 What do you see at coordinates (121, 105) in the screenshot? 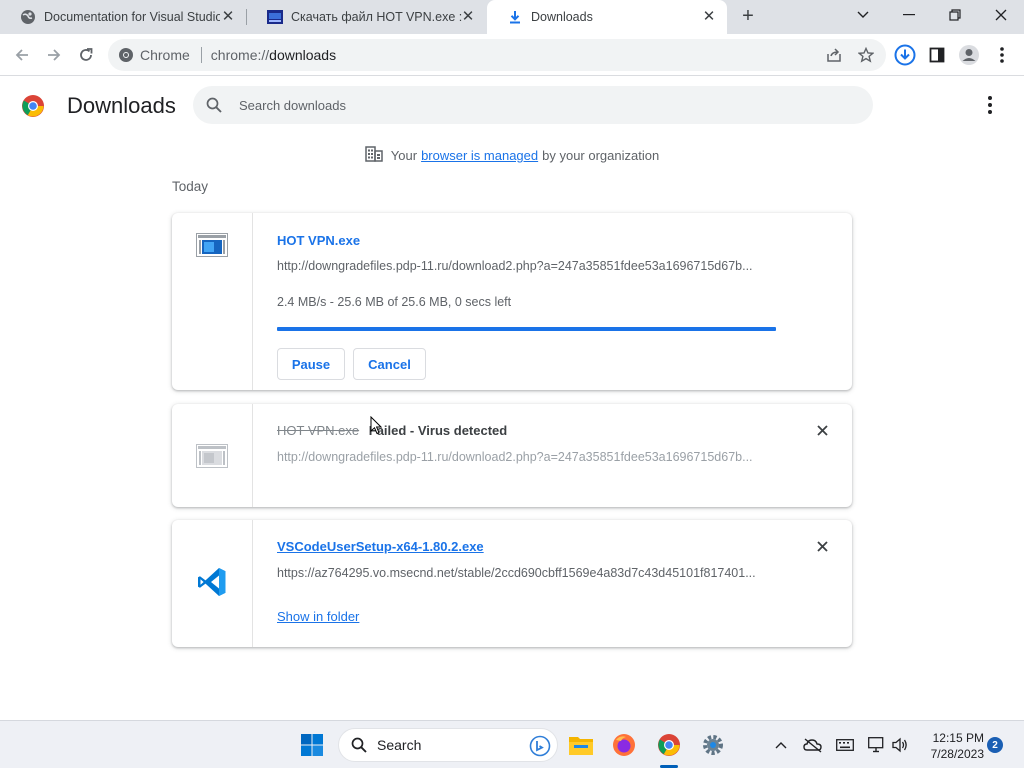
I see `page-title: Downloads` at bounding box center [121, 105].